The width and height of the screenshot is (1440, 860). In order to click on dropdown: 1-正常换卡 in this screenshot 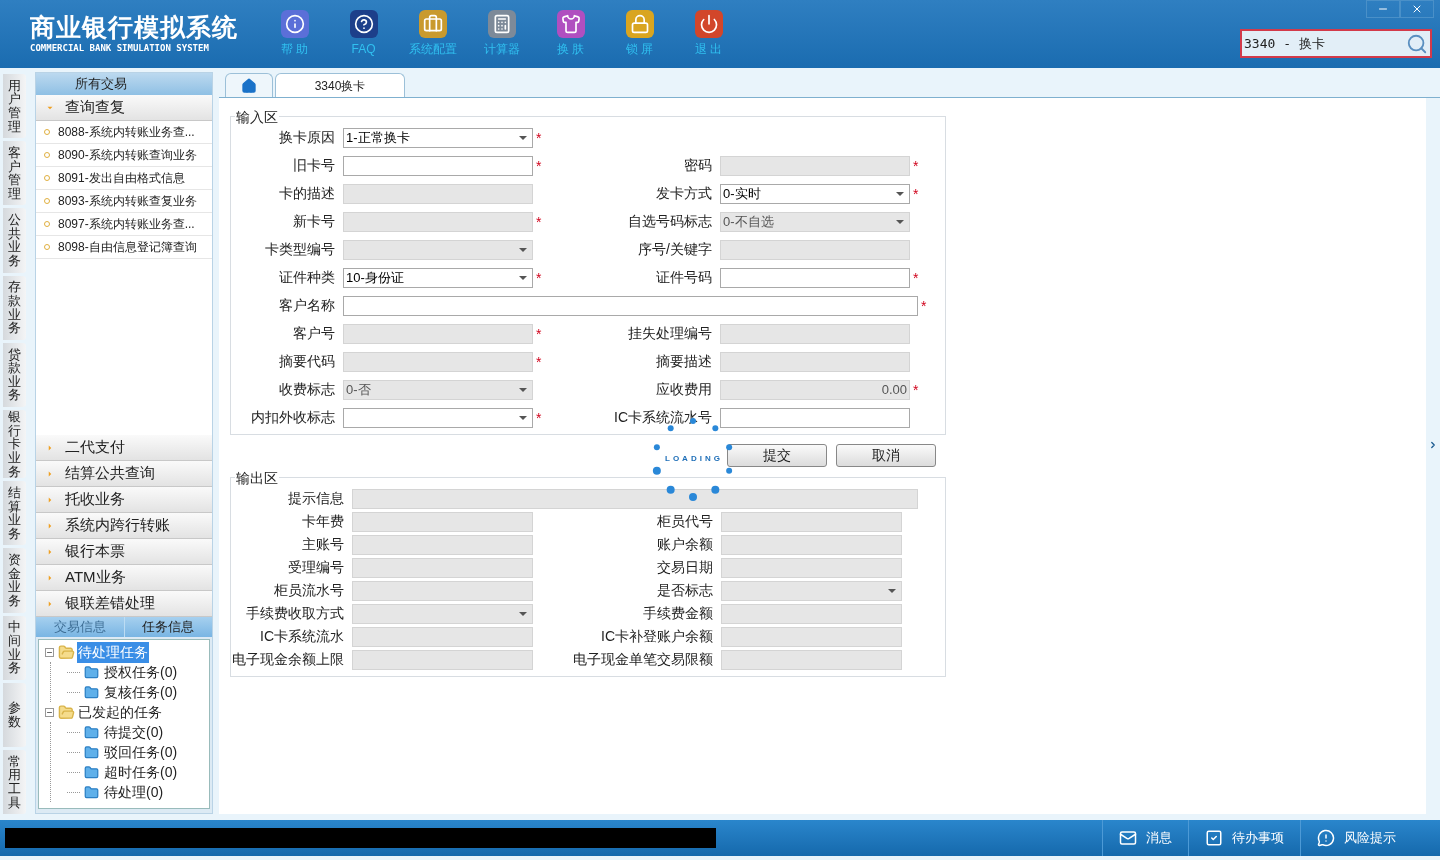, I will do `click(438, 137)`.